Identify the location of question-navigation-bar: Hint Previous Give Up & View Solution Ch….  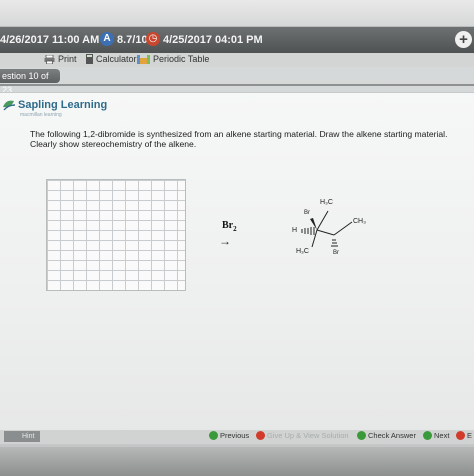
(237, 437).